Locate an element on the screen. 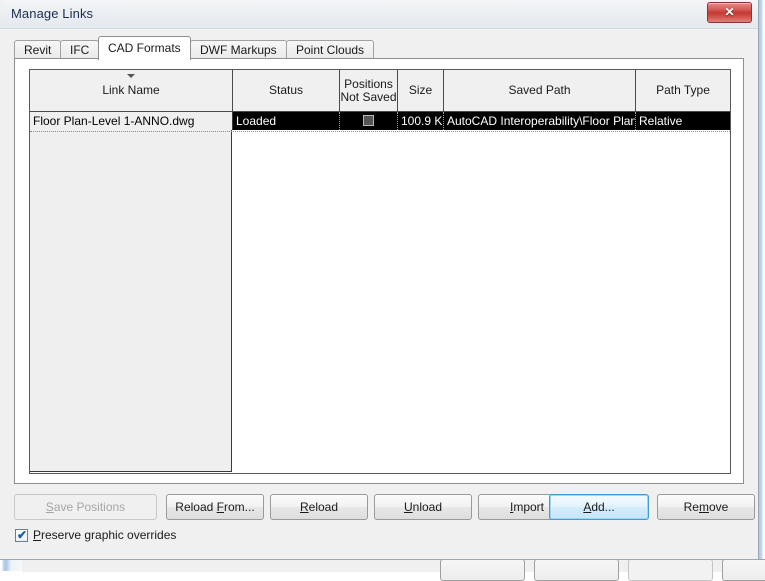  dialog-title: Manage Links is located at coordinates (52, 13).